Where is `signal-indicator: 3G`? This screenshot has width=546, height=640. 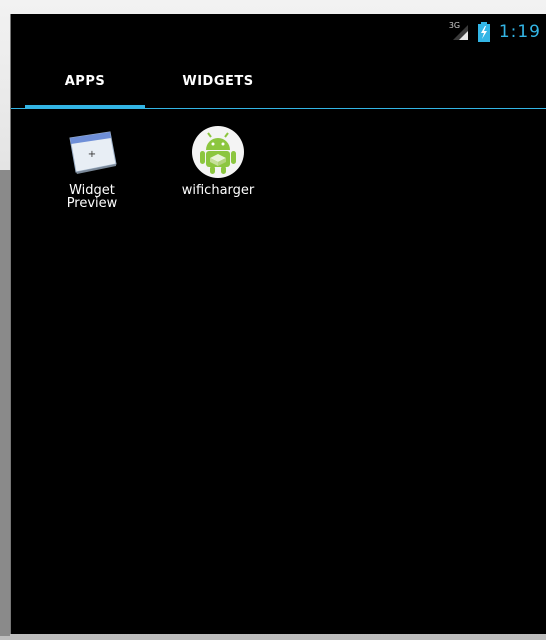
signal-indicator: 3G is located at coordinates (458, 31).